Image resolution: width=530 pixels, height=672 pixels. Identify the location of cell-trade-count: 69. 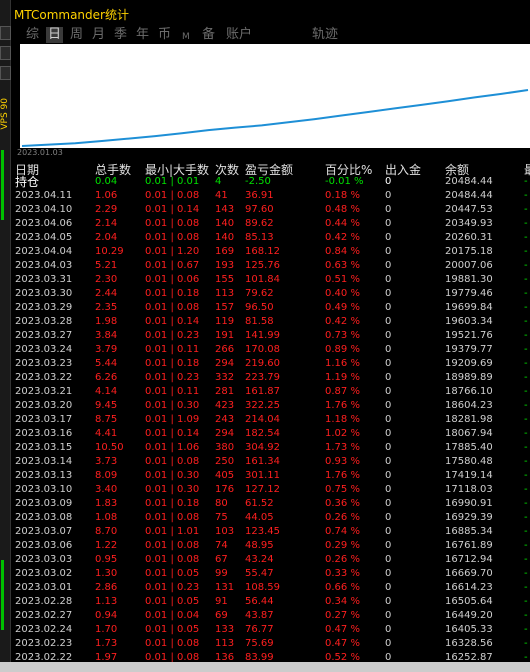
(221, 615).